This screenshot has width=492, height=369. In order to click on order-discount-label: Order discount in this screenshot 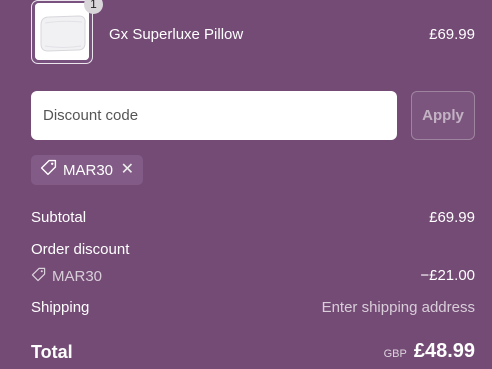, I will do `click(80, 249)`.